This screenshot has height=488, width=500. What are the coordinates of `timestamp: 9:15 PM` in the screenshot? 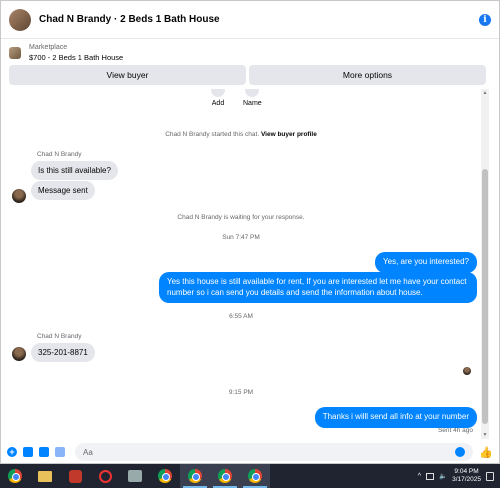 It's located at (241, 392).